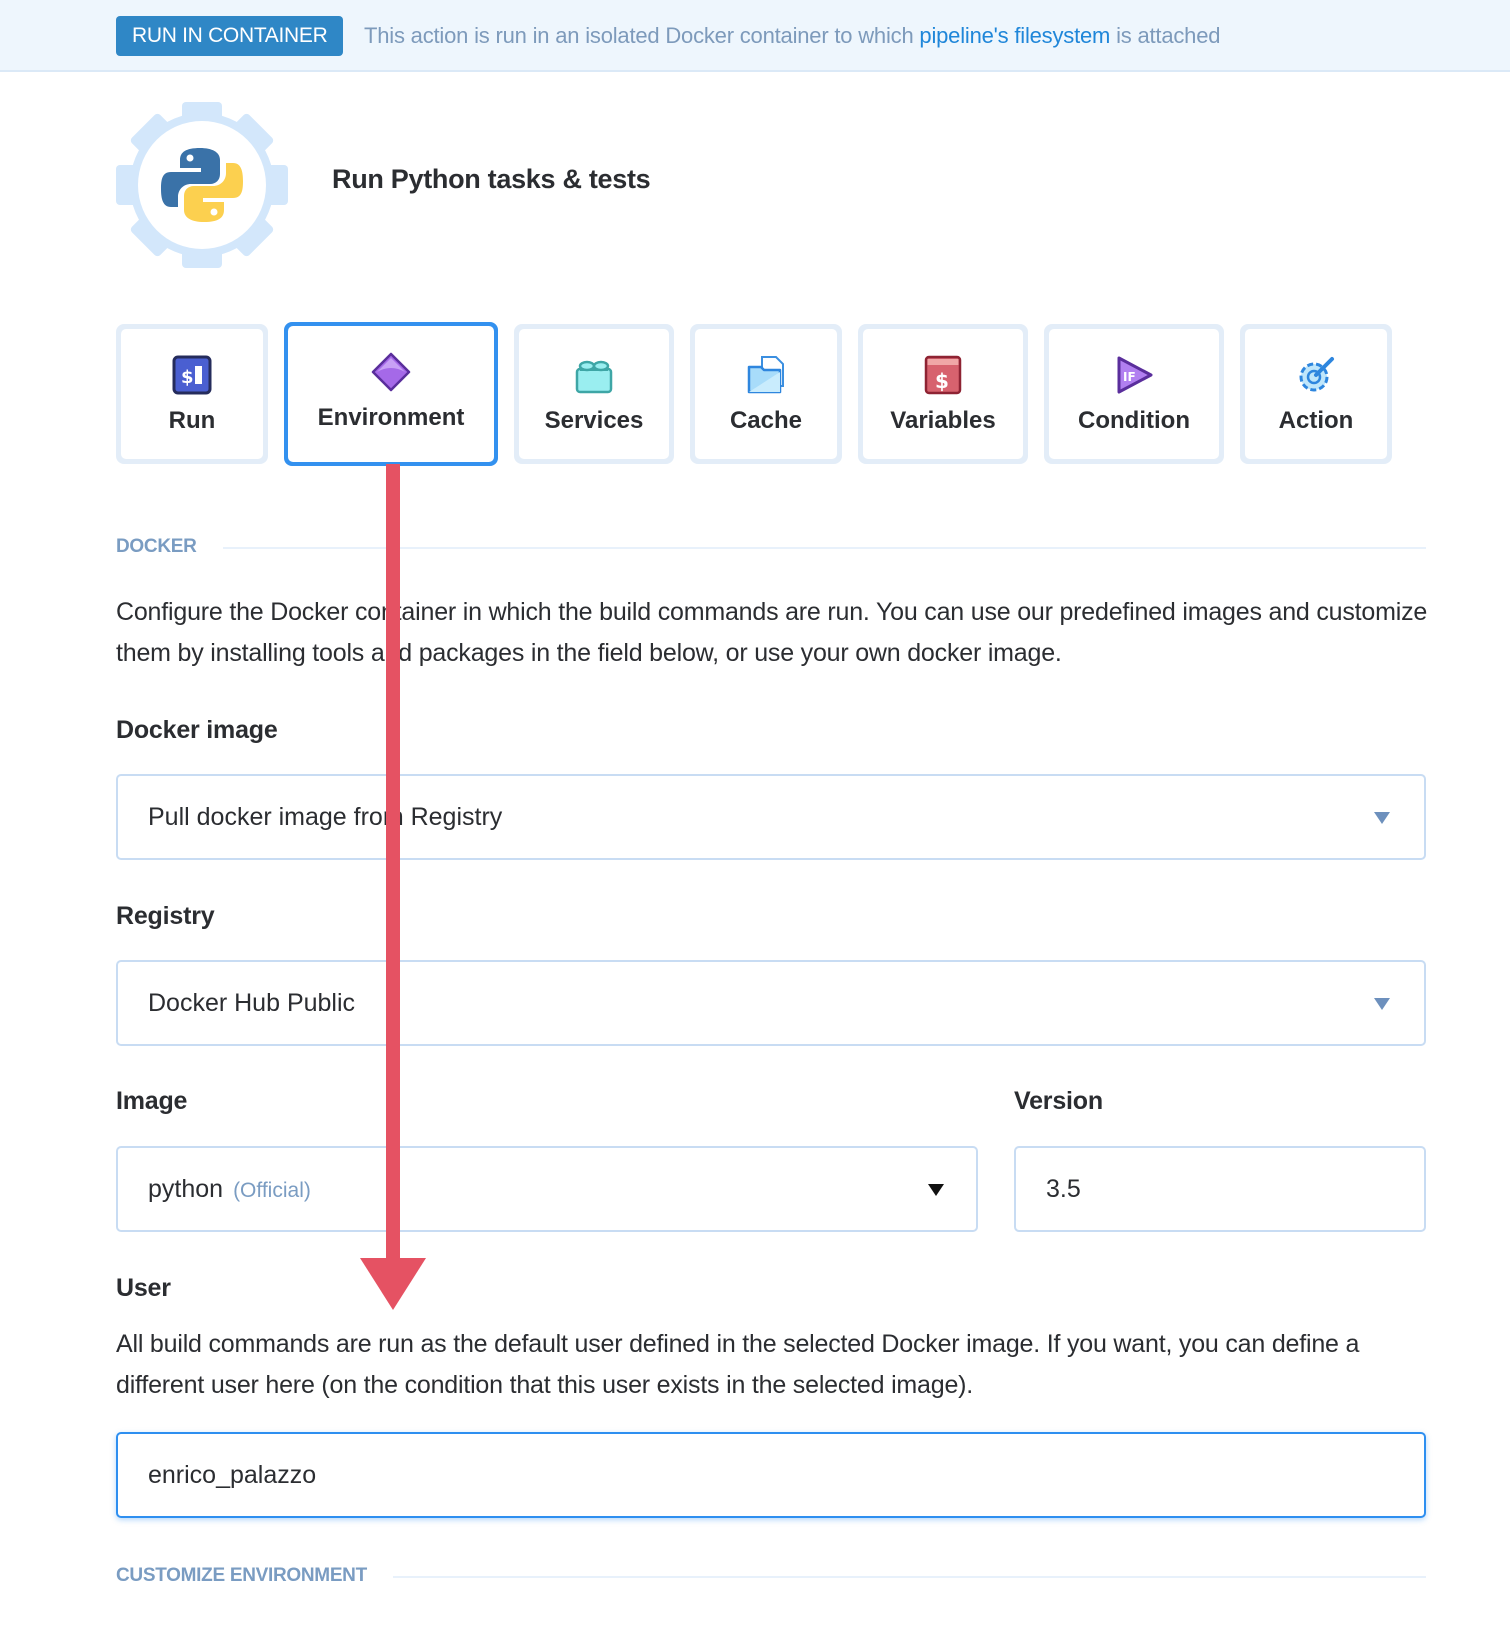 The image size is (1510, 1626). I want to click on diamond-icon, so click(391, 372).